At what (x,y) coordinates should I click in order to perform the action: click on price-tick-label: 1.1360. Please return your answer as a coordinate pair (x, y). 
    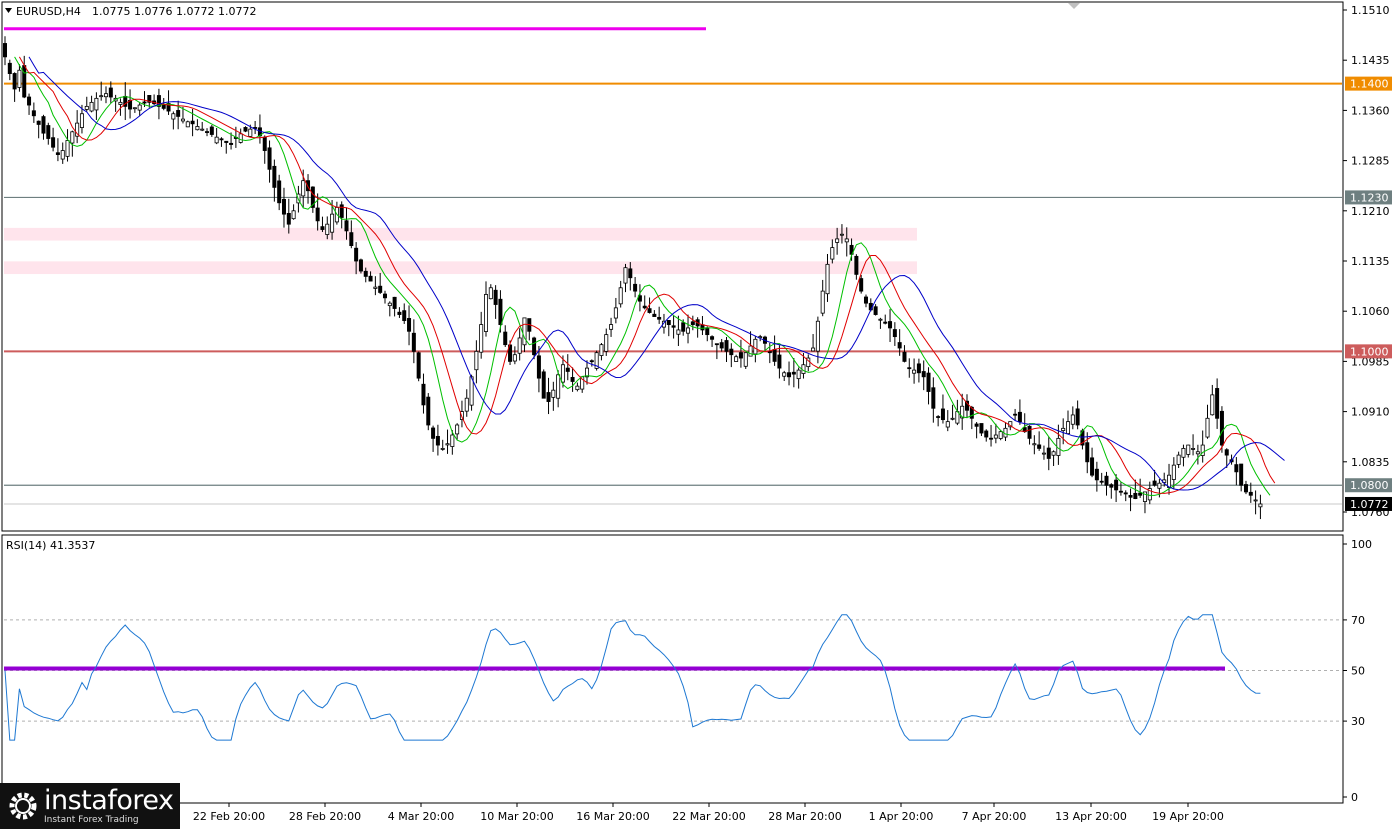
    Looking at the image, I should click on (1370, 110).